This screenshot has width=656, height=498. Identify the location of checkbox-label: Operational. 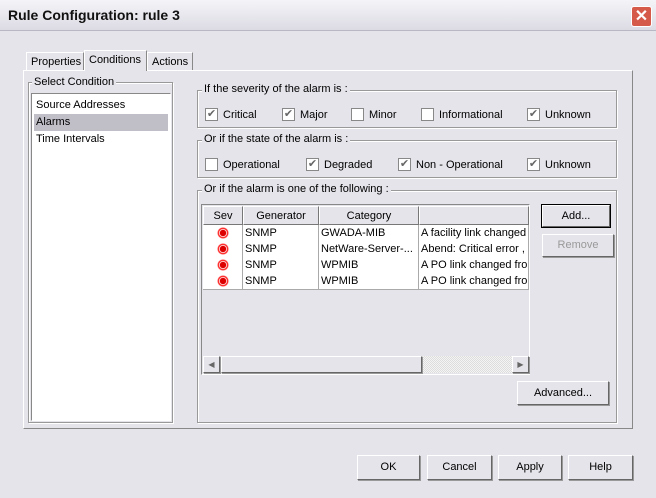
(251, 164).